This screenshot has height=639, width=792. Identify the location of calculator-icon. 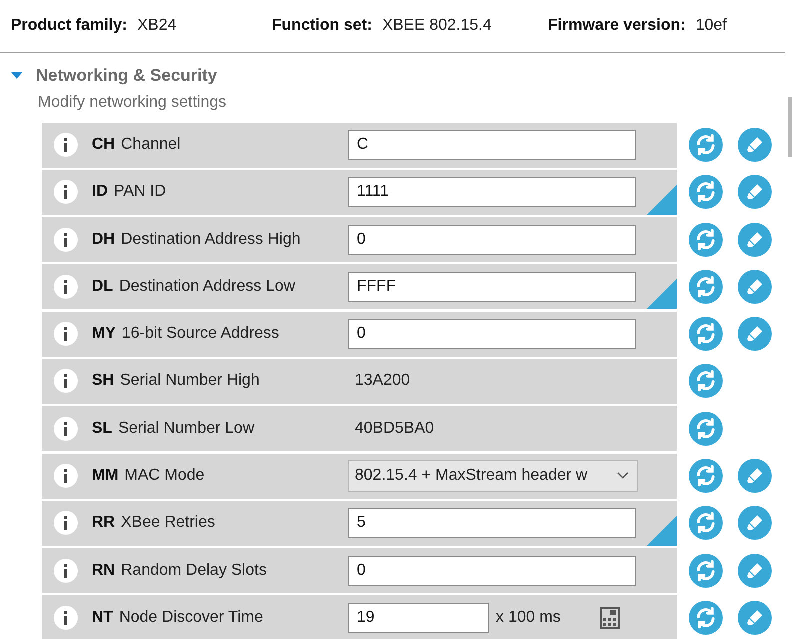
(610, 617).